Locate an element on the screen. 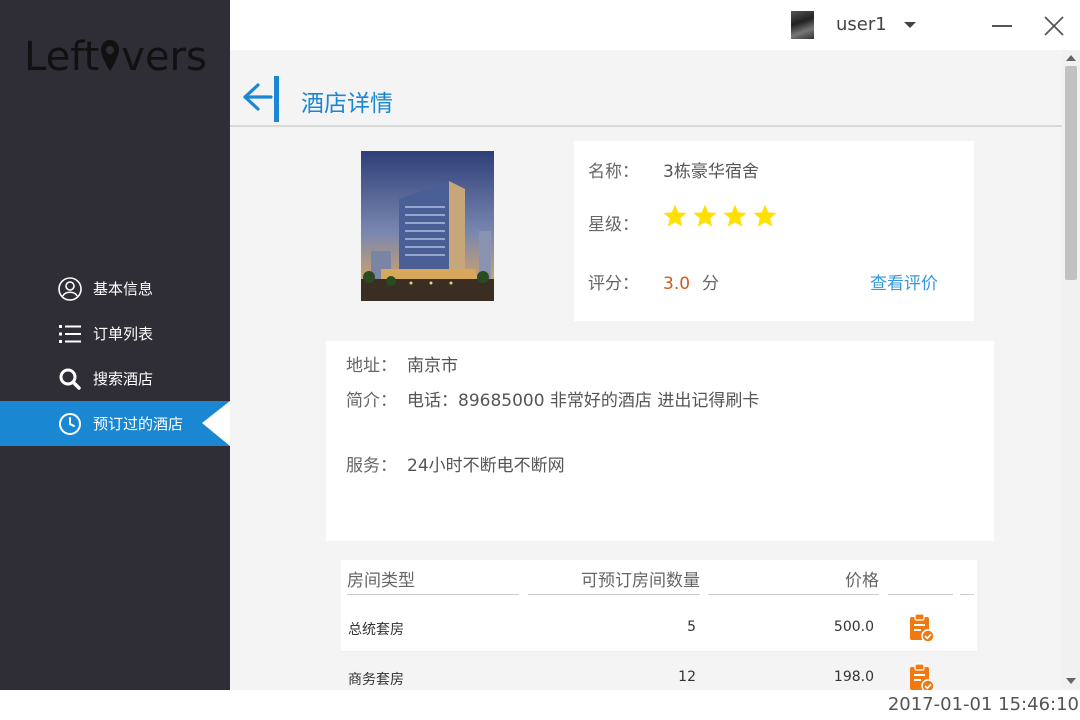 The width and height of the screenshot is (1080, 720). column-header-action is located at coordinates (920, 580).